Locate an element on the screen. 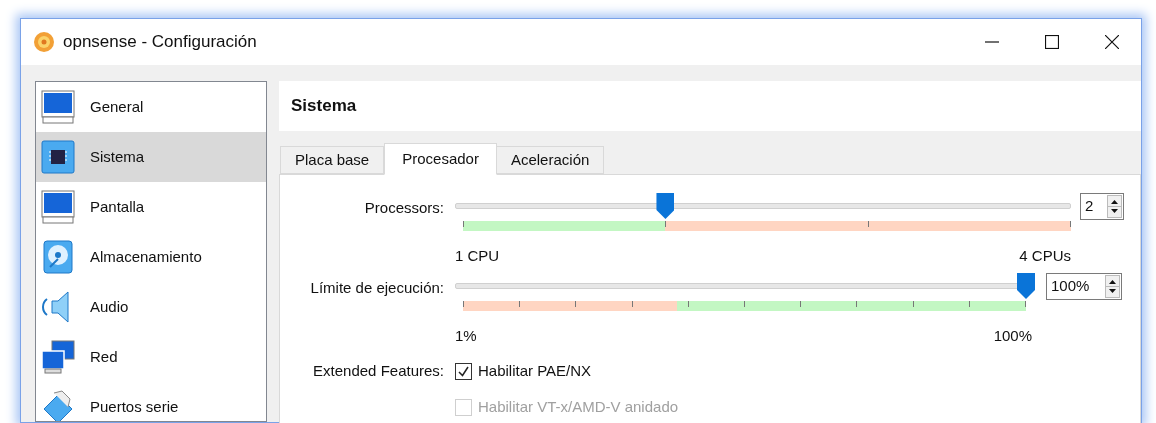  tab: Aceleración is located at coordinates (550, 160).